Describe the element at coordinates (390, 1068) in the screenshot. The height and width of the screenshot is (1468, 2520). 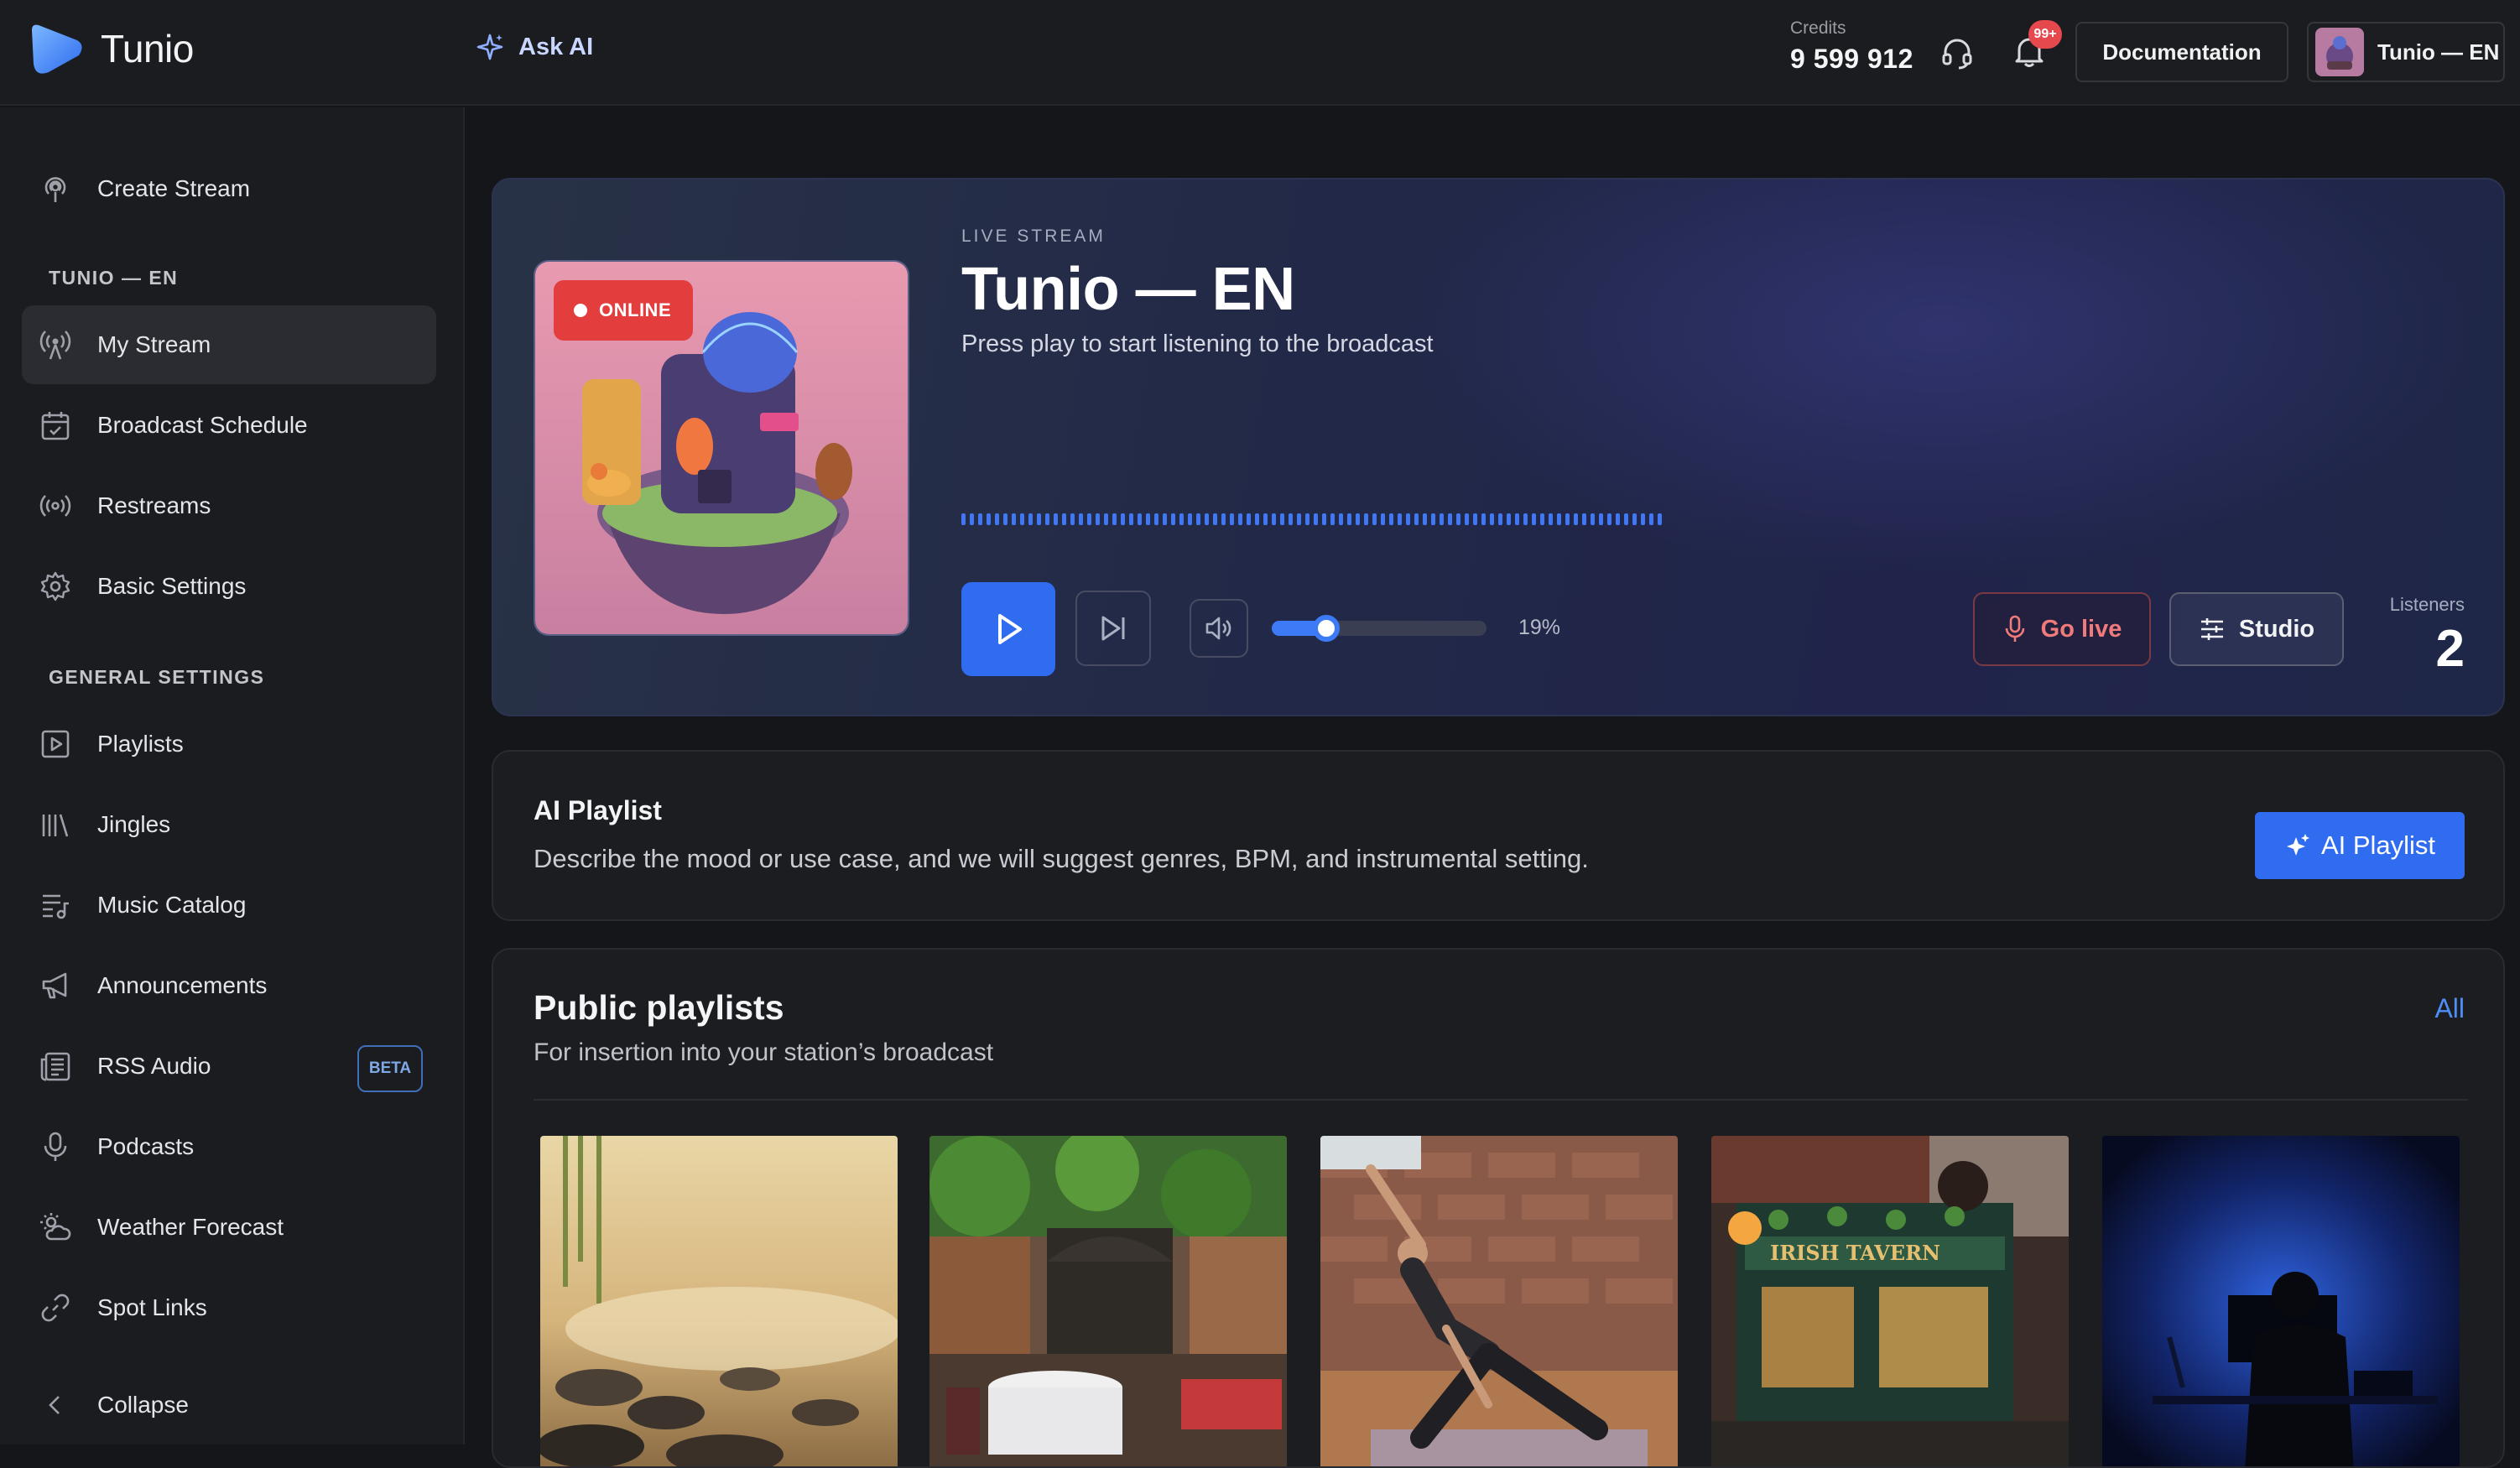
I see `beta-badge: BETA` at that location.